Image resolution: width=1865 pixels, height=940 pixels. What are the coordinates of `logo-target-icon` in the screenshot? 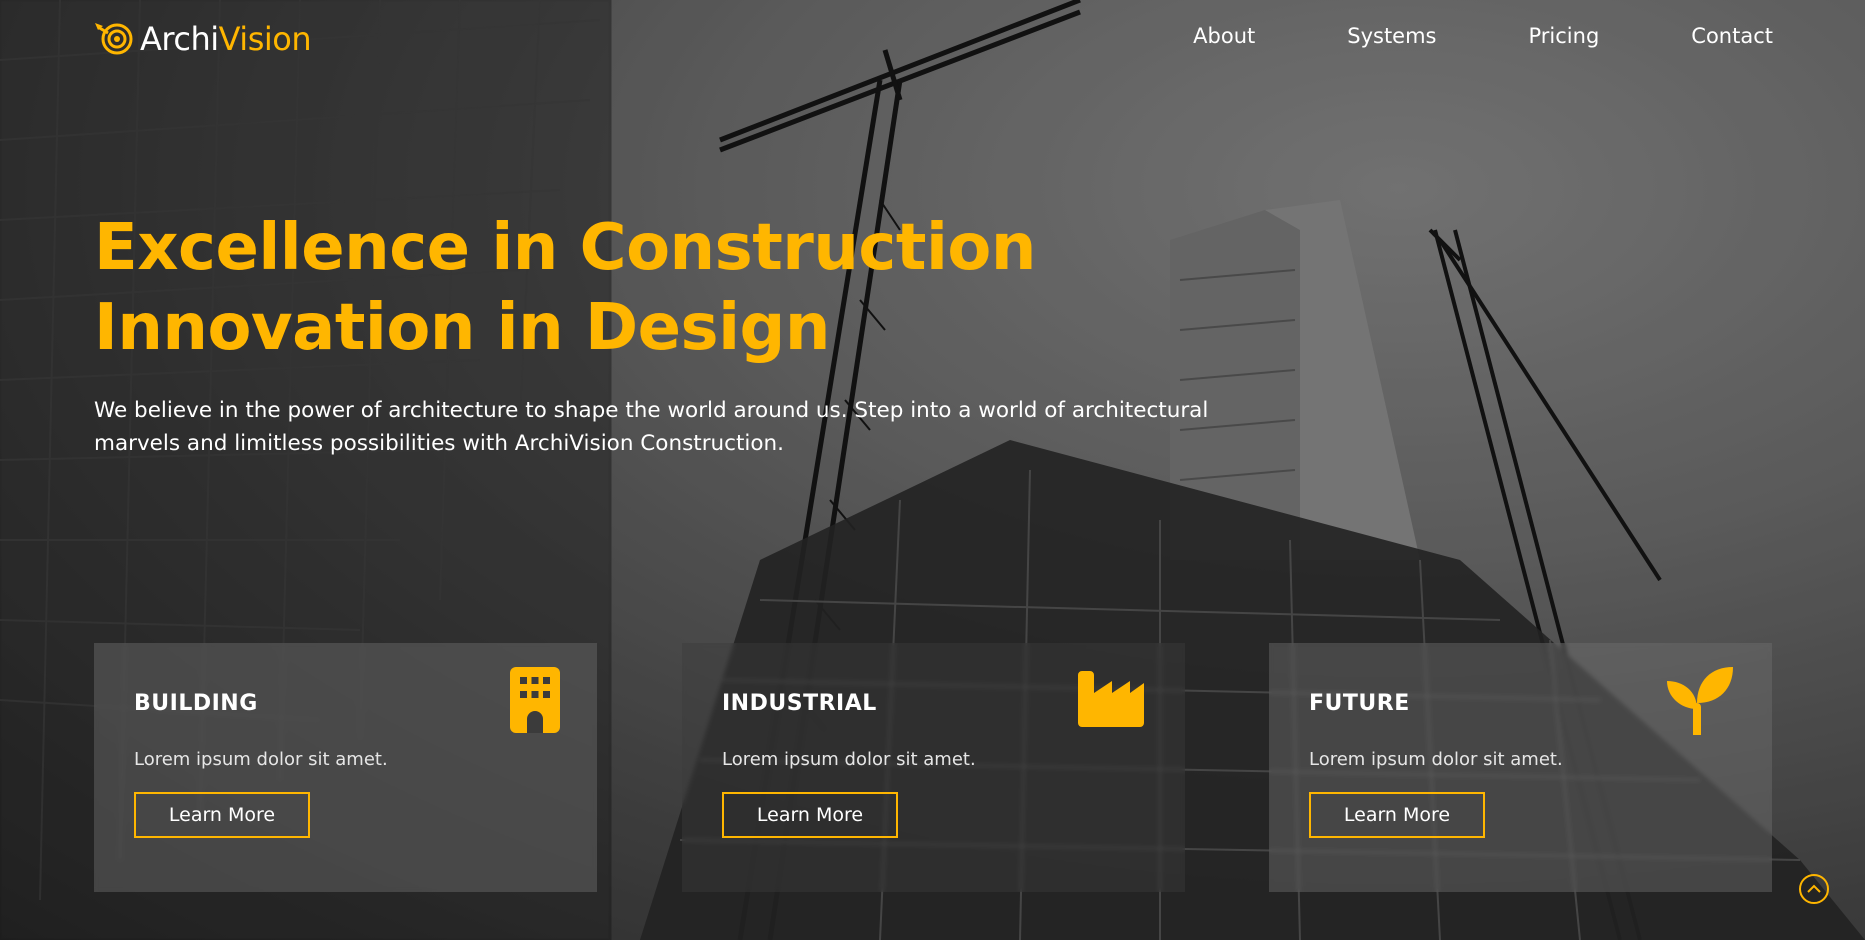 It's located at (115, 39).